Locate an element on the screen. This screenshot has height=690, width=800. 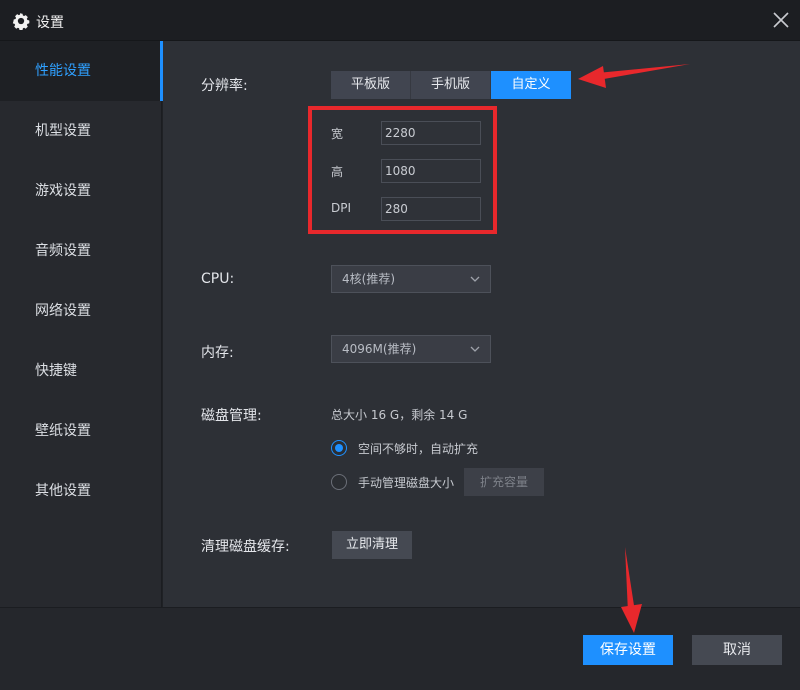
clear-cache-label: 清理磁盘缓存: is located at coordinates (245, 547).